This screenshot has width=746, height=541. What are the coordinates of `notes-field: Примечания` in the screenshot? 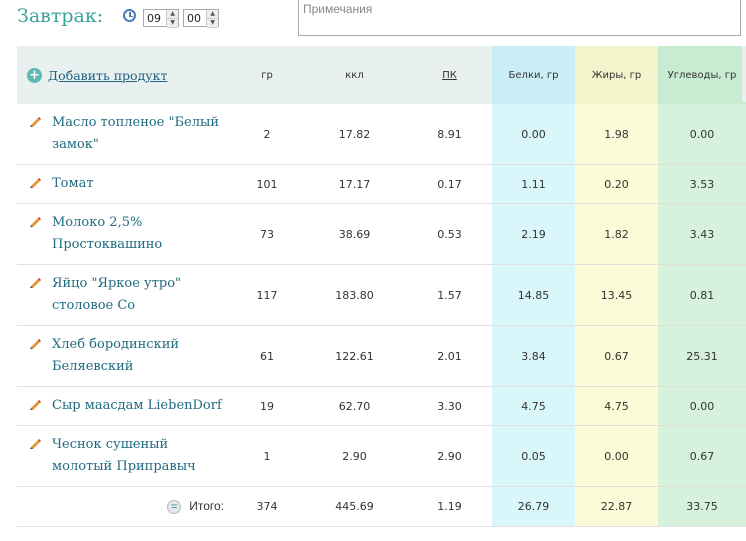 It's located at (519, 18).